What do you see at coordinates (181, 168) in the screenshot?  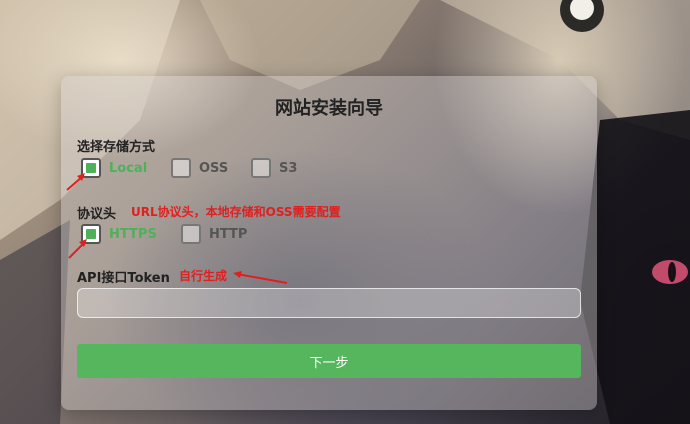 I see `checkbox-oss` at bounding box center [181, 168].